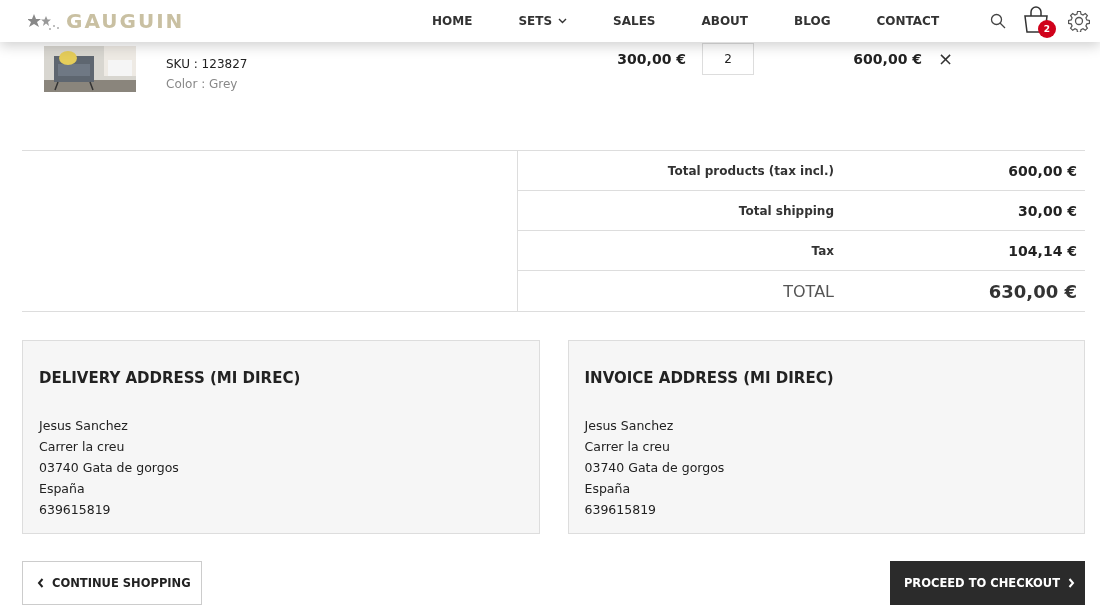  Describe the element at coordinates (1042, 170) in the screenshot. I see `total-value: 600,00 €` at that location.